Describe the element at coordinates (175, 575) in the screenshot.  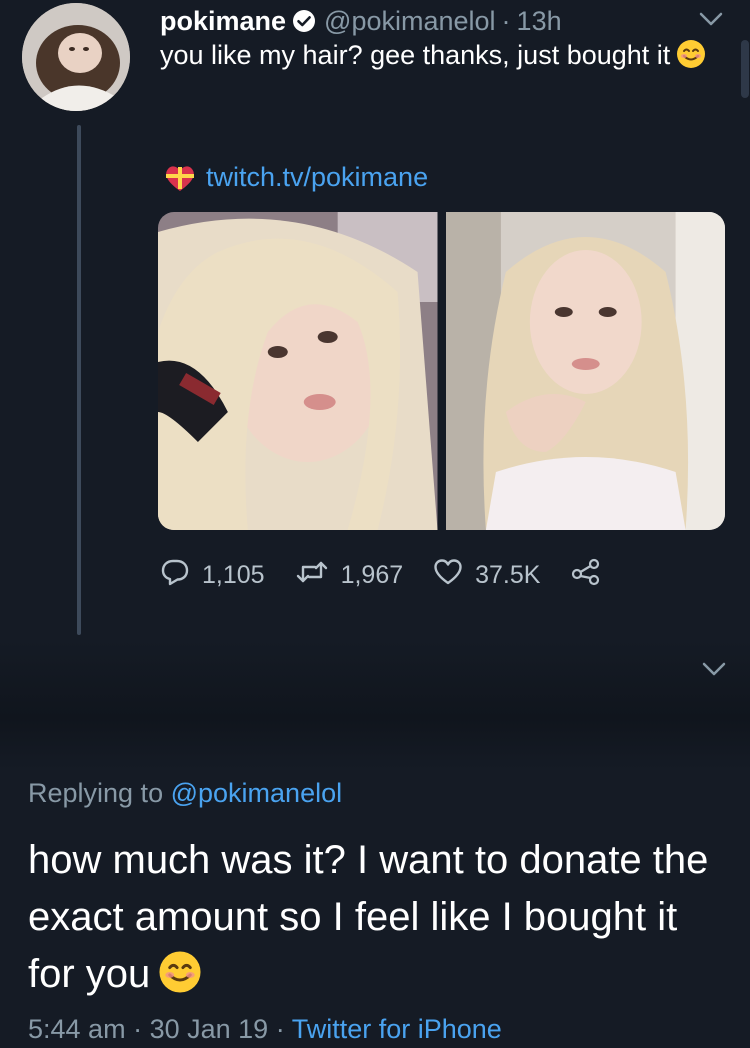
I see `reply-icon` at that location.